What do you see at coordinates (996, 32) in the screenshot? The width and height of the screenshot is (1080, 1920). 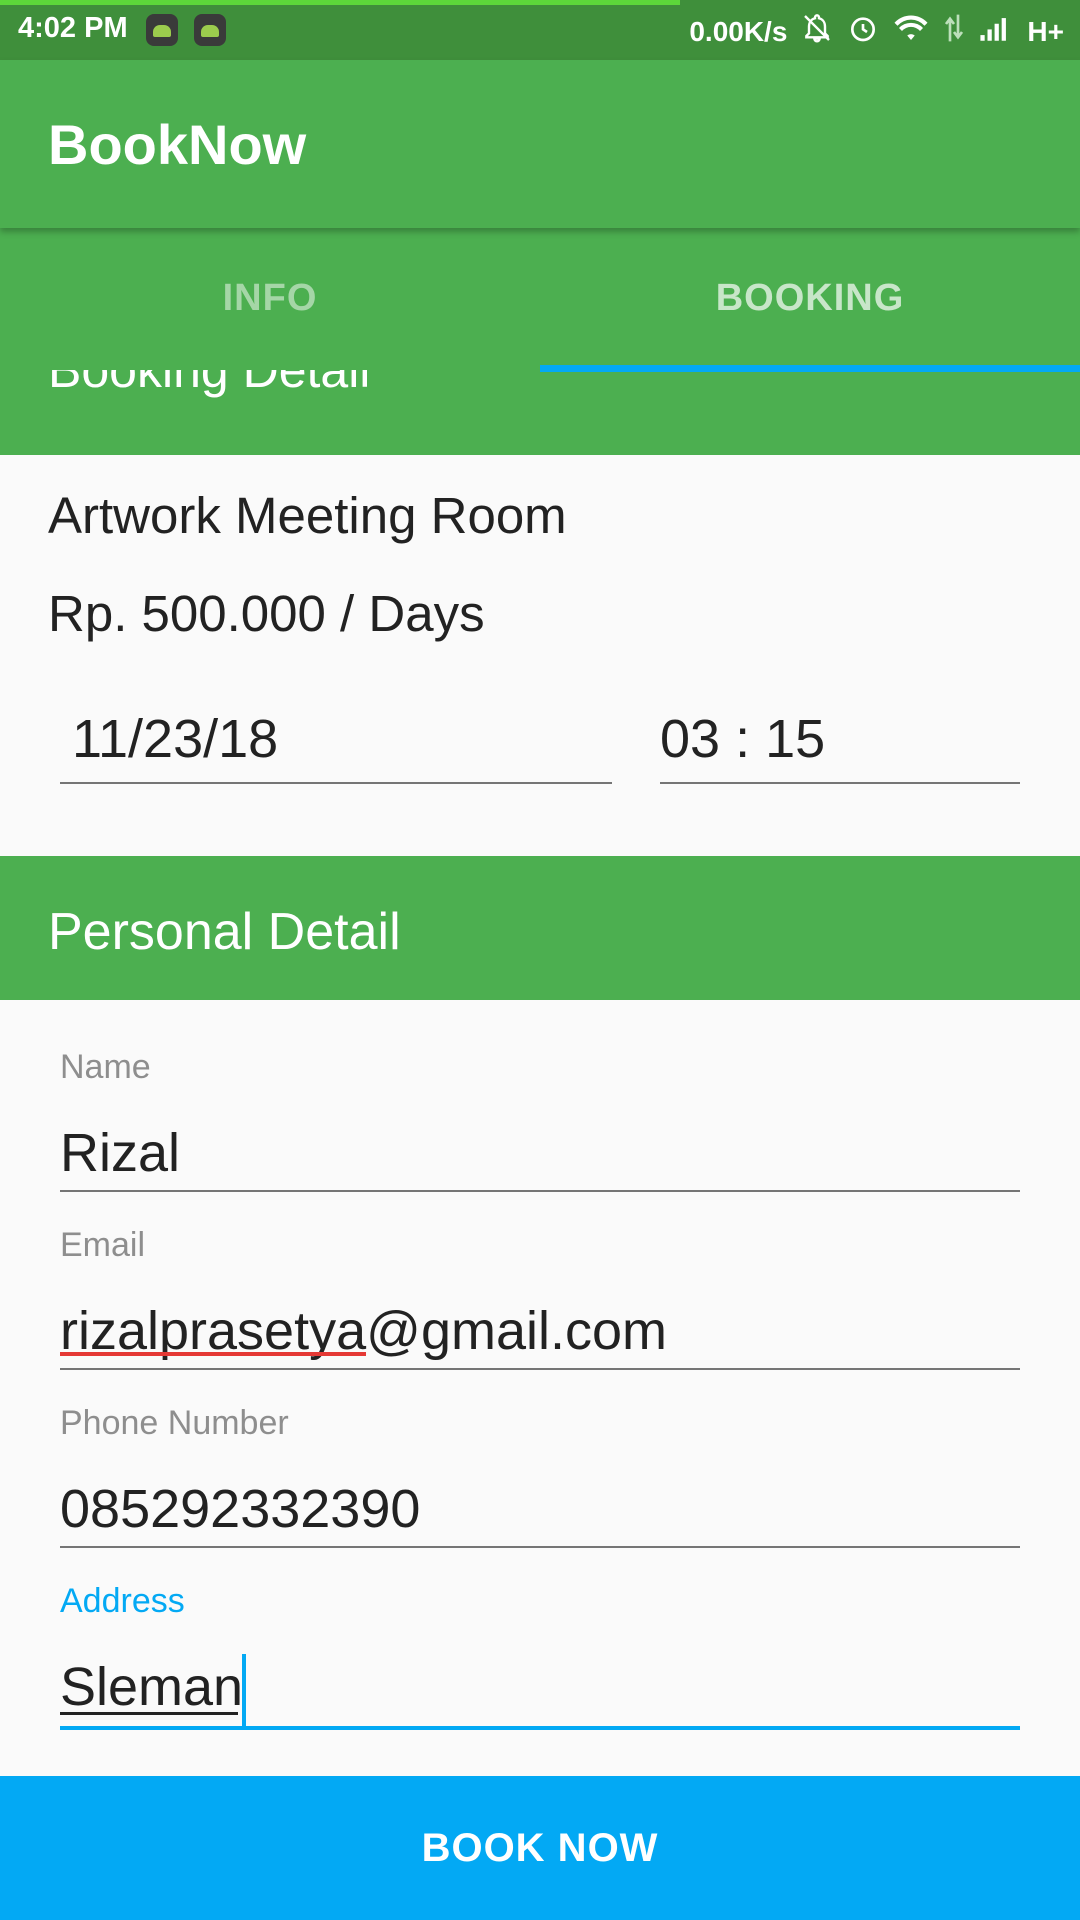 I see `signal-icon` at bounding box center [996, 32].